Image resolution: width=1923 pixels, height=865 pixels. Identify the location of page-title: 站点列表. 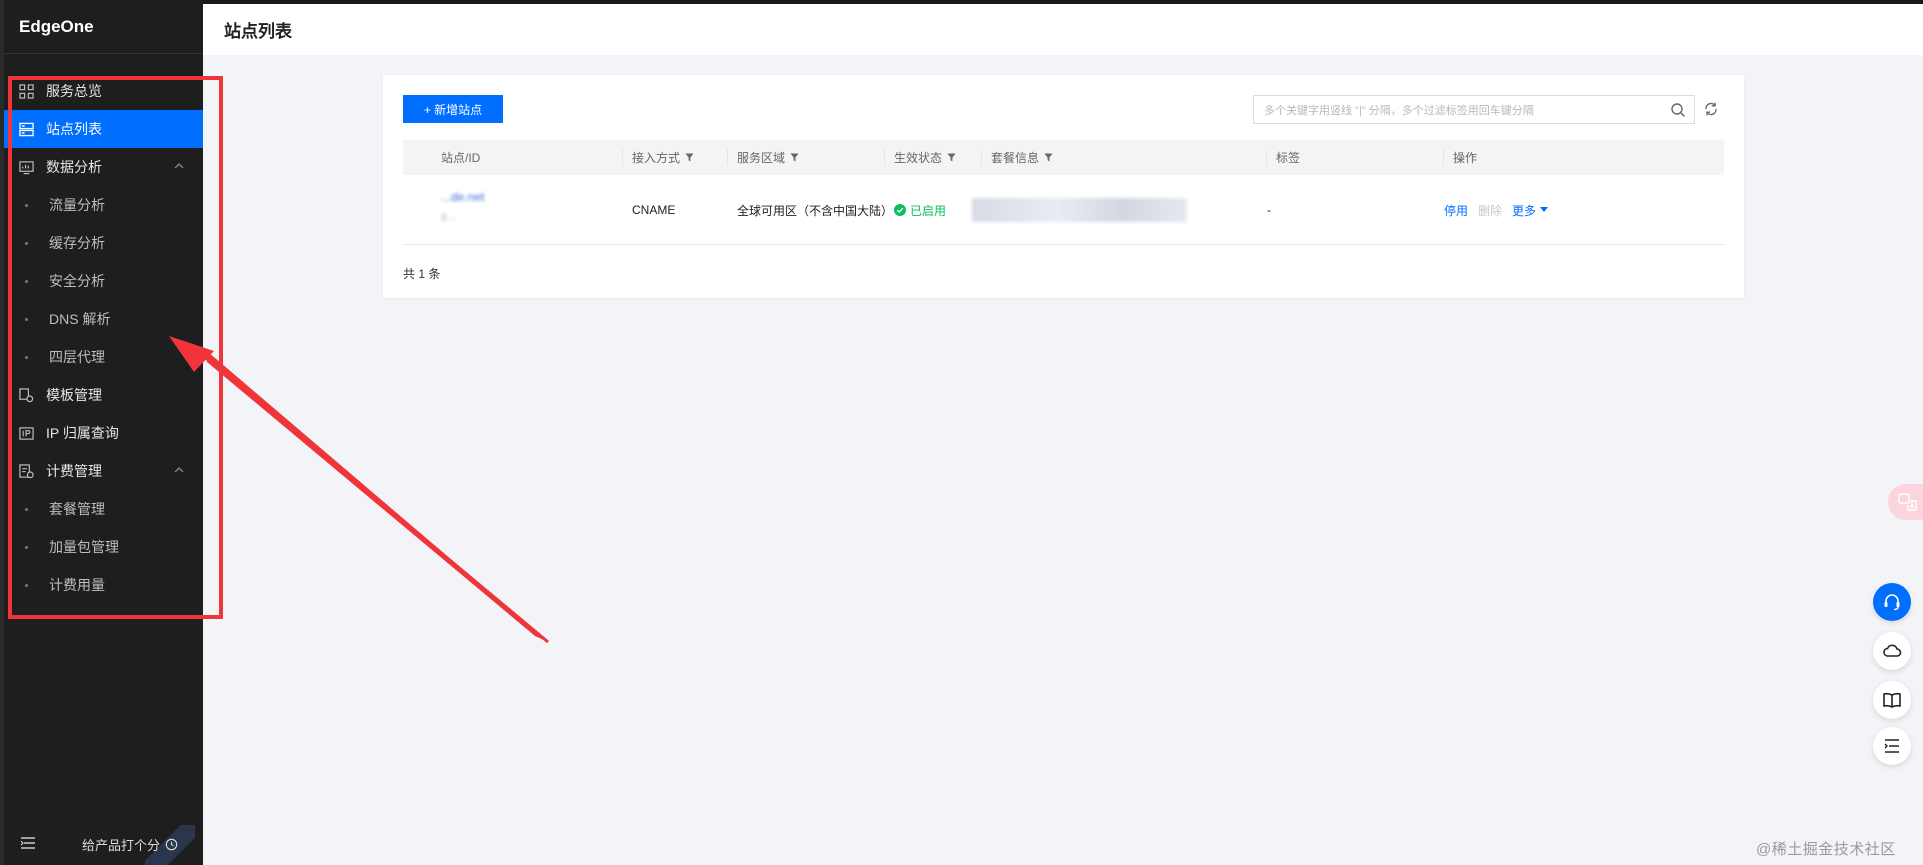
(258, 31).